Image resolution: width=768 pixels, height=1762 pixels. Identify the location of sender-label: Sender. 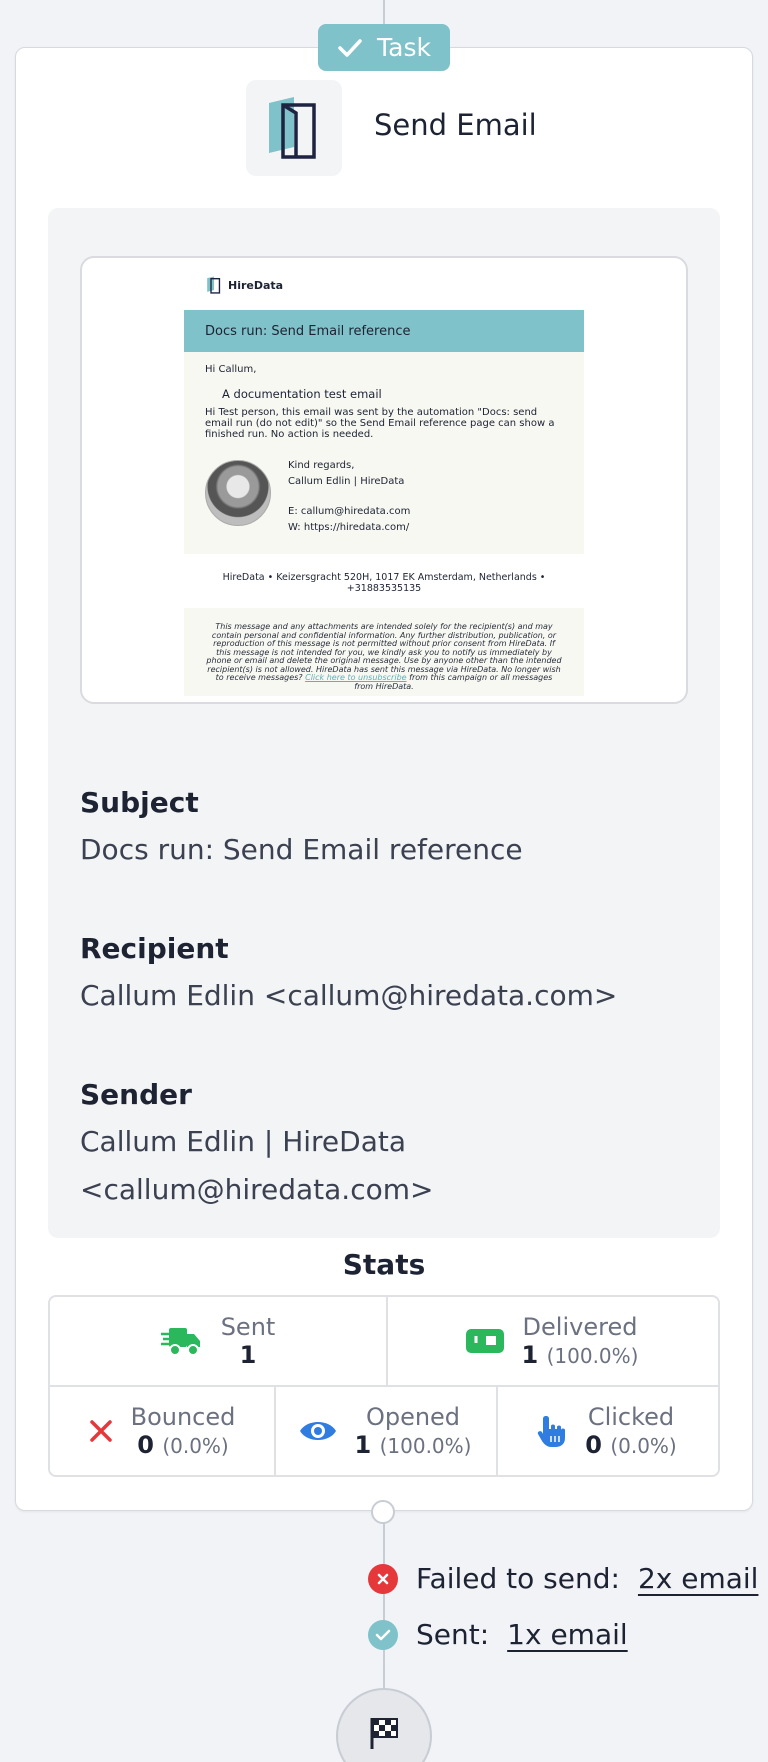
(136, 1094).